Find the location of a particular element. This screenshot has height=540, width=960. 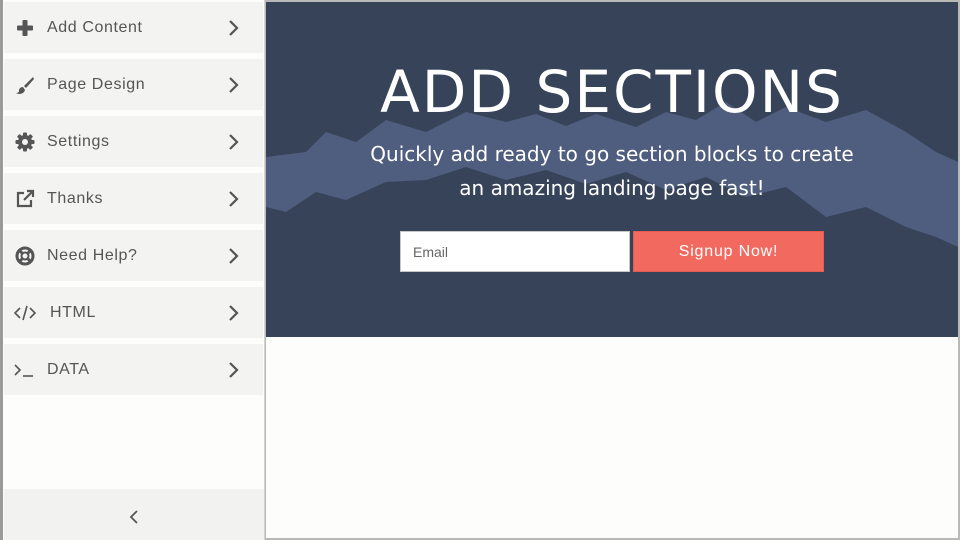

sidebar-item-settings: Settings is located at coordinates (133, 141).